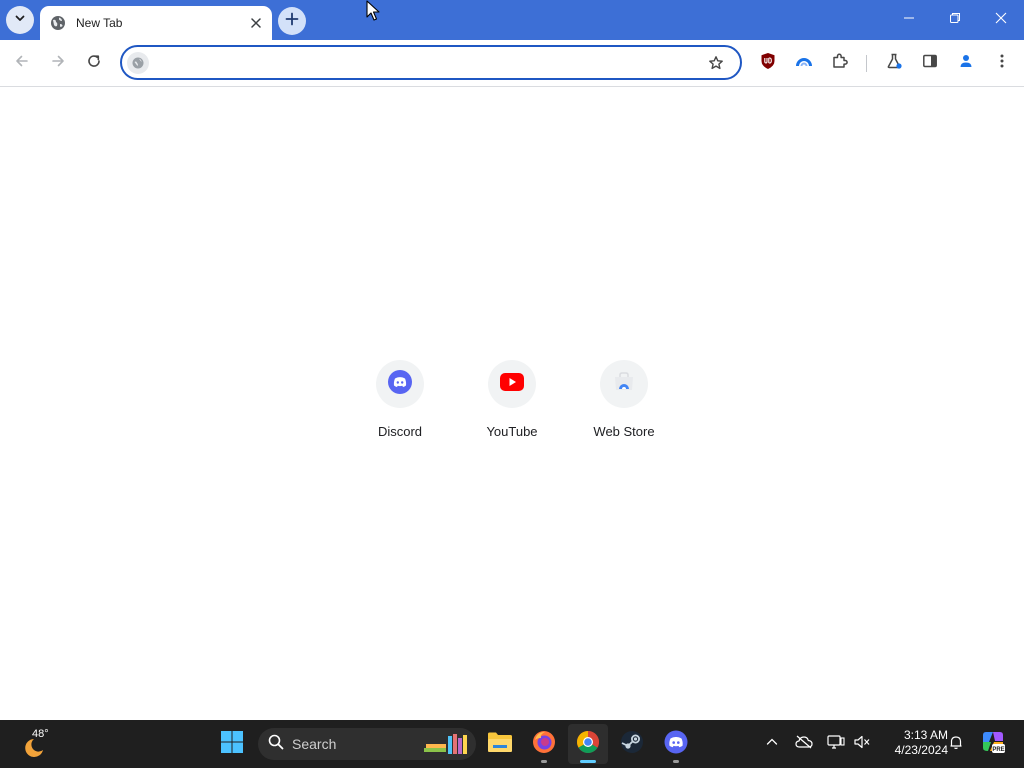  What do you see at coordinates (400, 410) in the screenshot?
I see `shortcut-discord: Discord` at bounding box center [400, 410].